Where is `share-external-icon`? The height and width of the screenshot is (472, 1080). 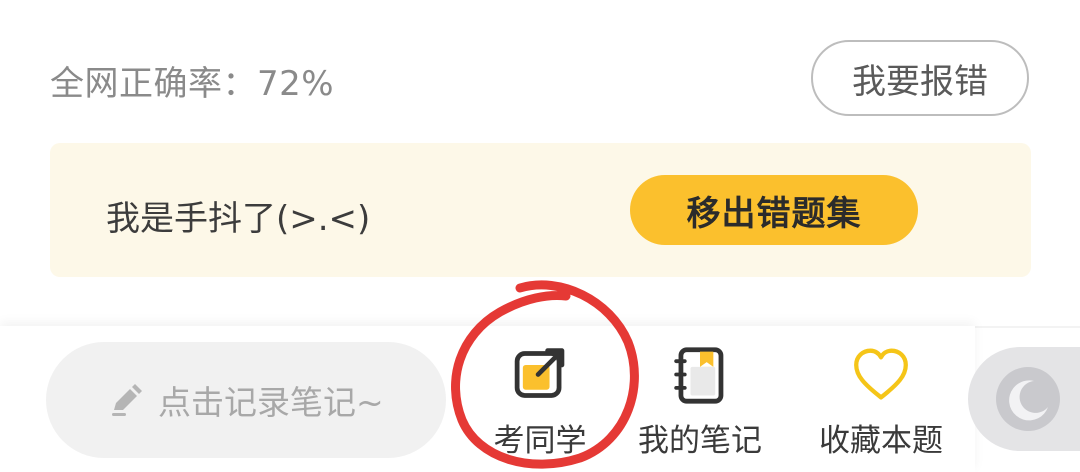
share-external-icon is located at coordinates (539, 373).